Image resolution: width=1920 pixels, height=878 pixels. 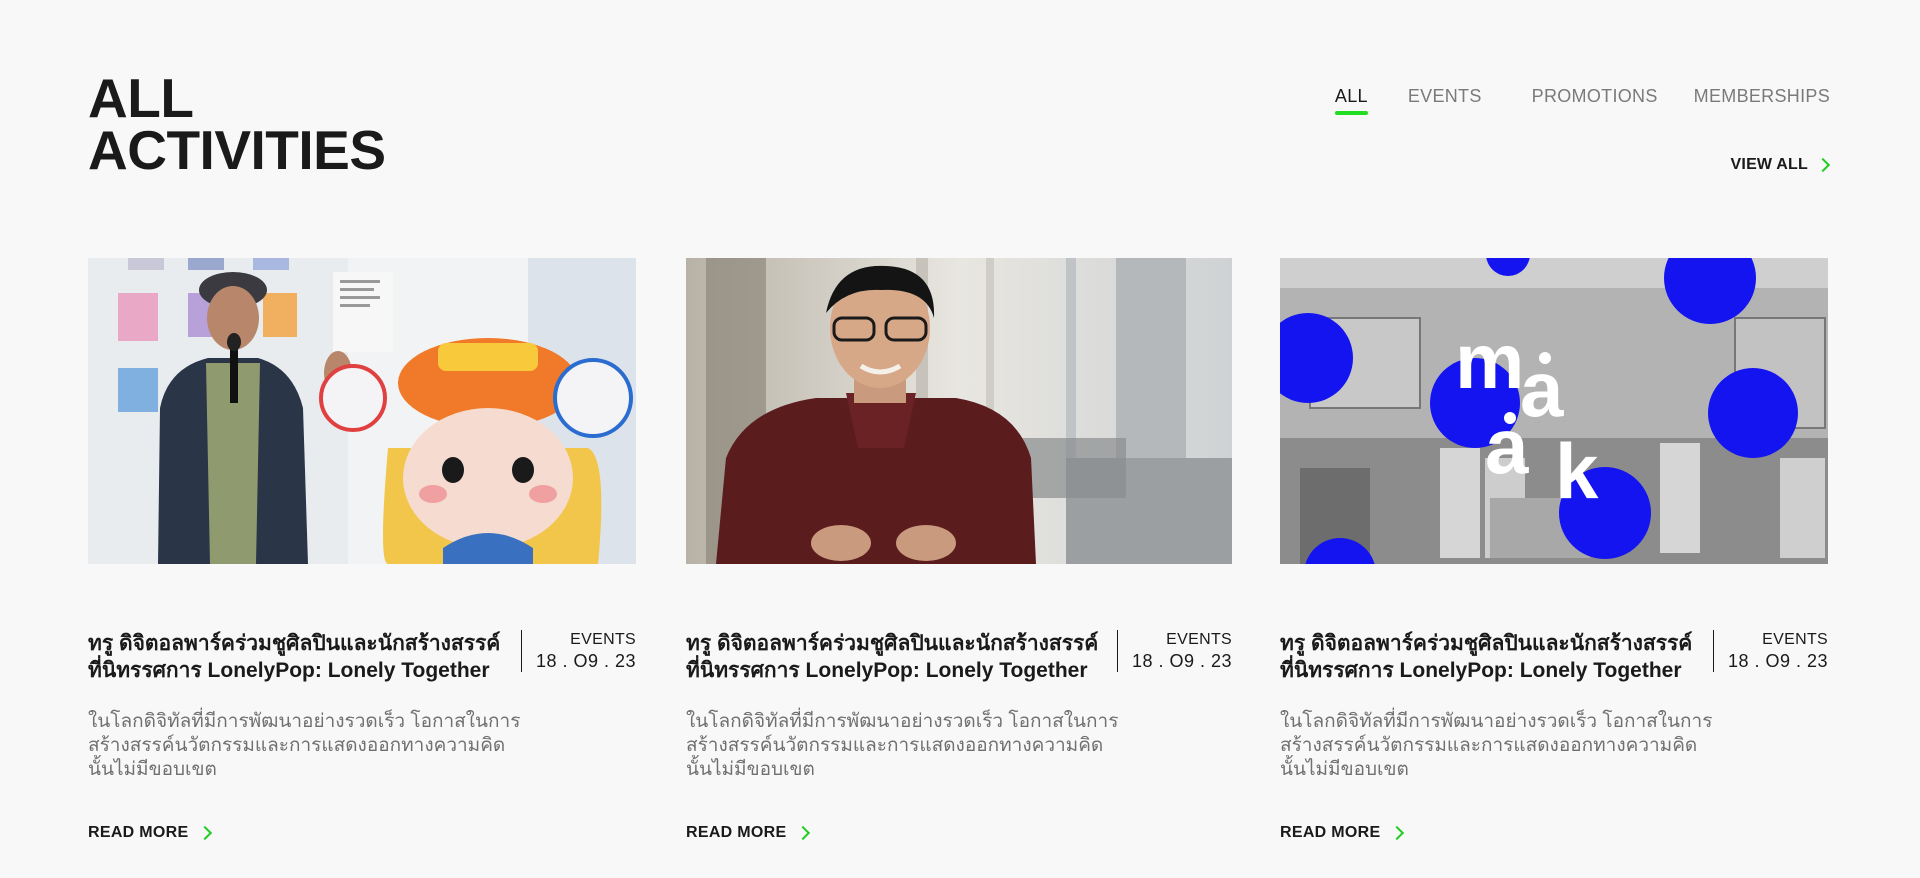 I want to click on card-image: m a a k, so click(x=1554, y=411).